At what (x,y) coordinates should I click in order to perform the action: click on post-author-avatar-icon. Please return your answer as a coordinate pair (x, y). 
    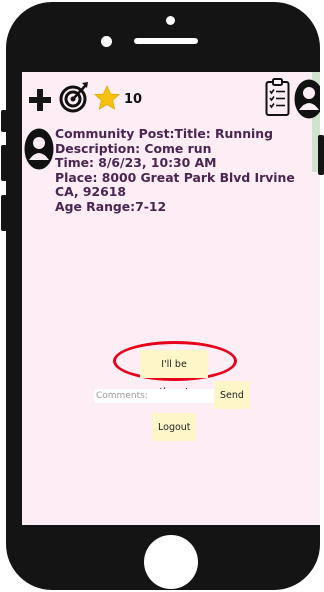
    Looking at the image, I should click on (39, 149).